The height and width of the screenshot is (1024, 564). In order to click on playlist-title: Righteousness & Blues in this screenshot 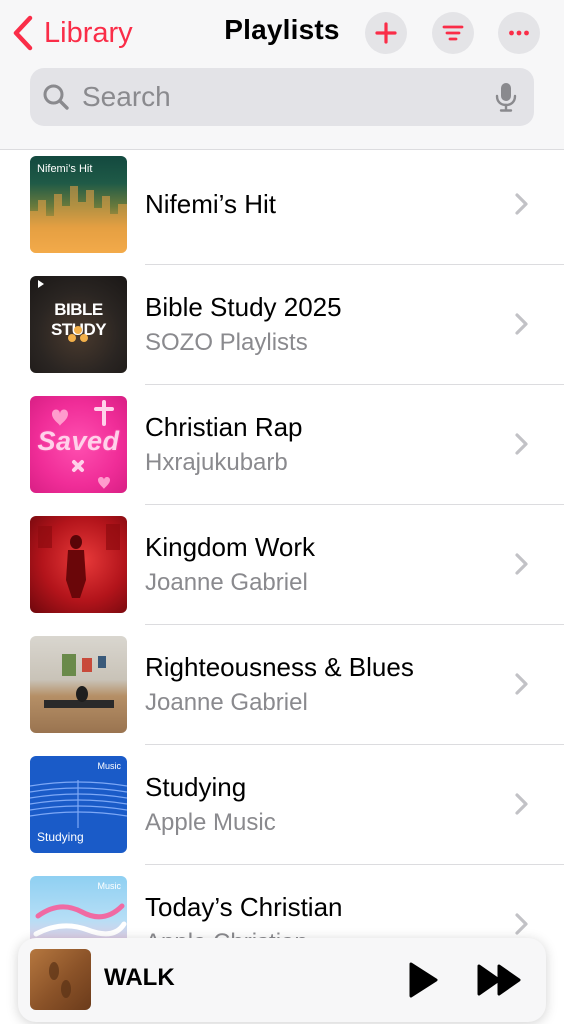, I will do `click(279, 666)`.